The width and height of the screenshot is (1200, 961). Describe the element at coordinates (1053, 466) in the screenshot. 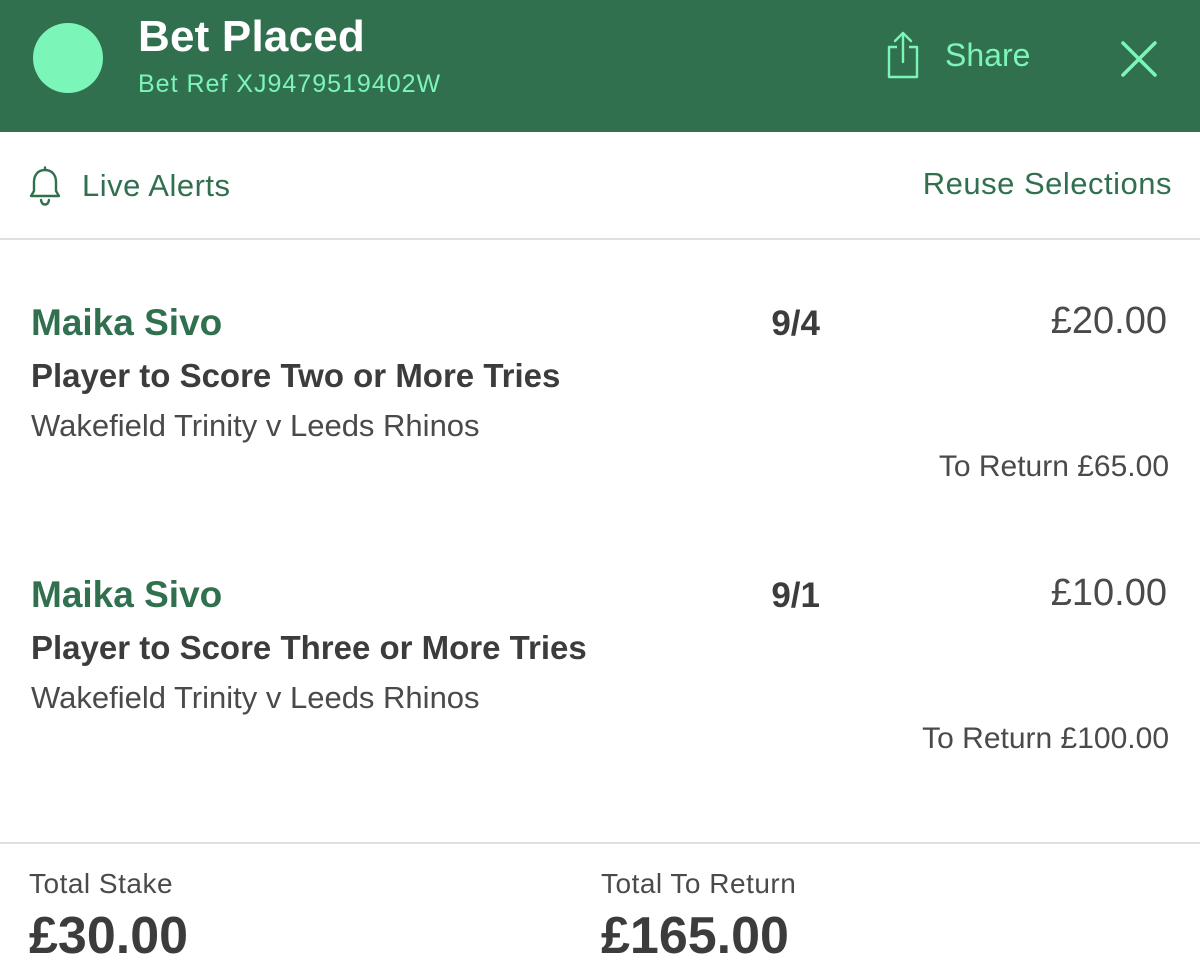

I see `potential-return: To Return £65.00` at that location.